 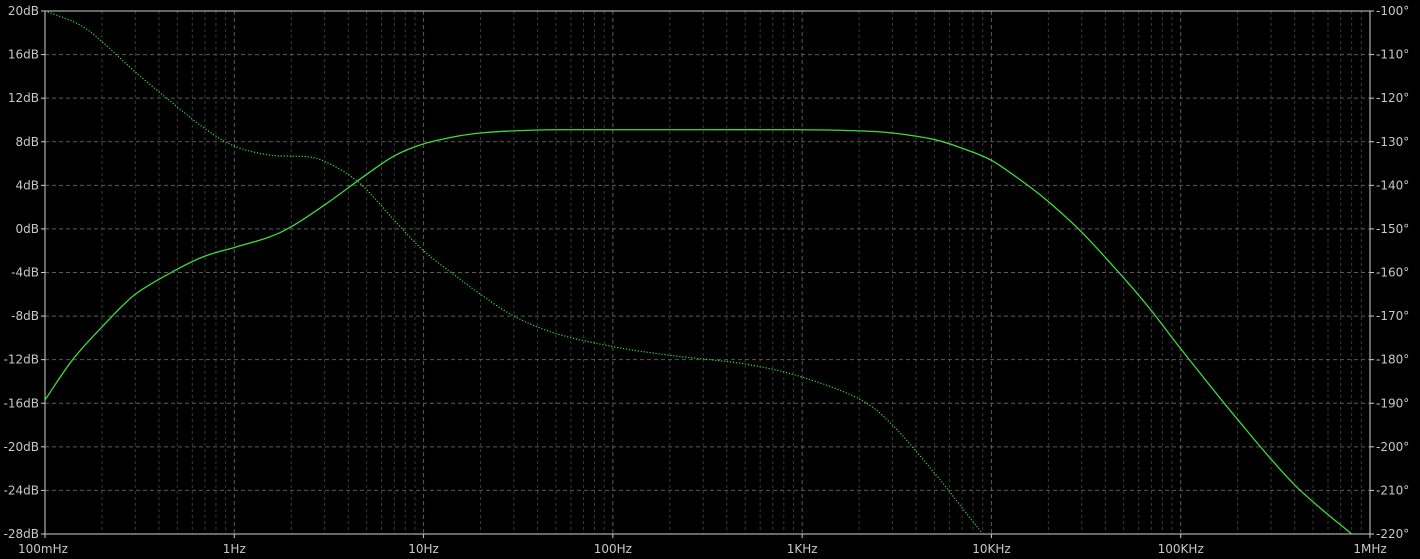 I want to click on y-right-tick-label: -120°, so click(x=1392, y=98).